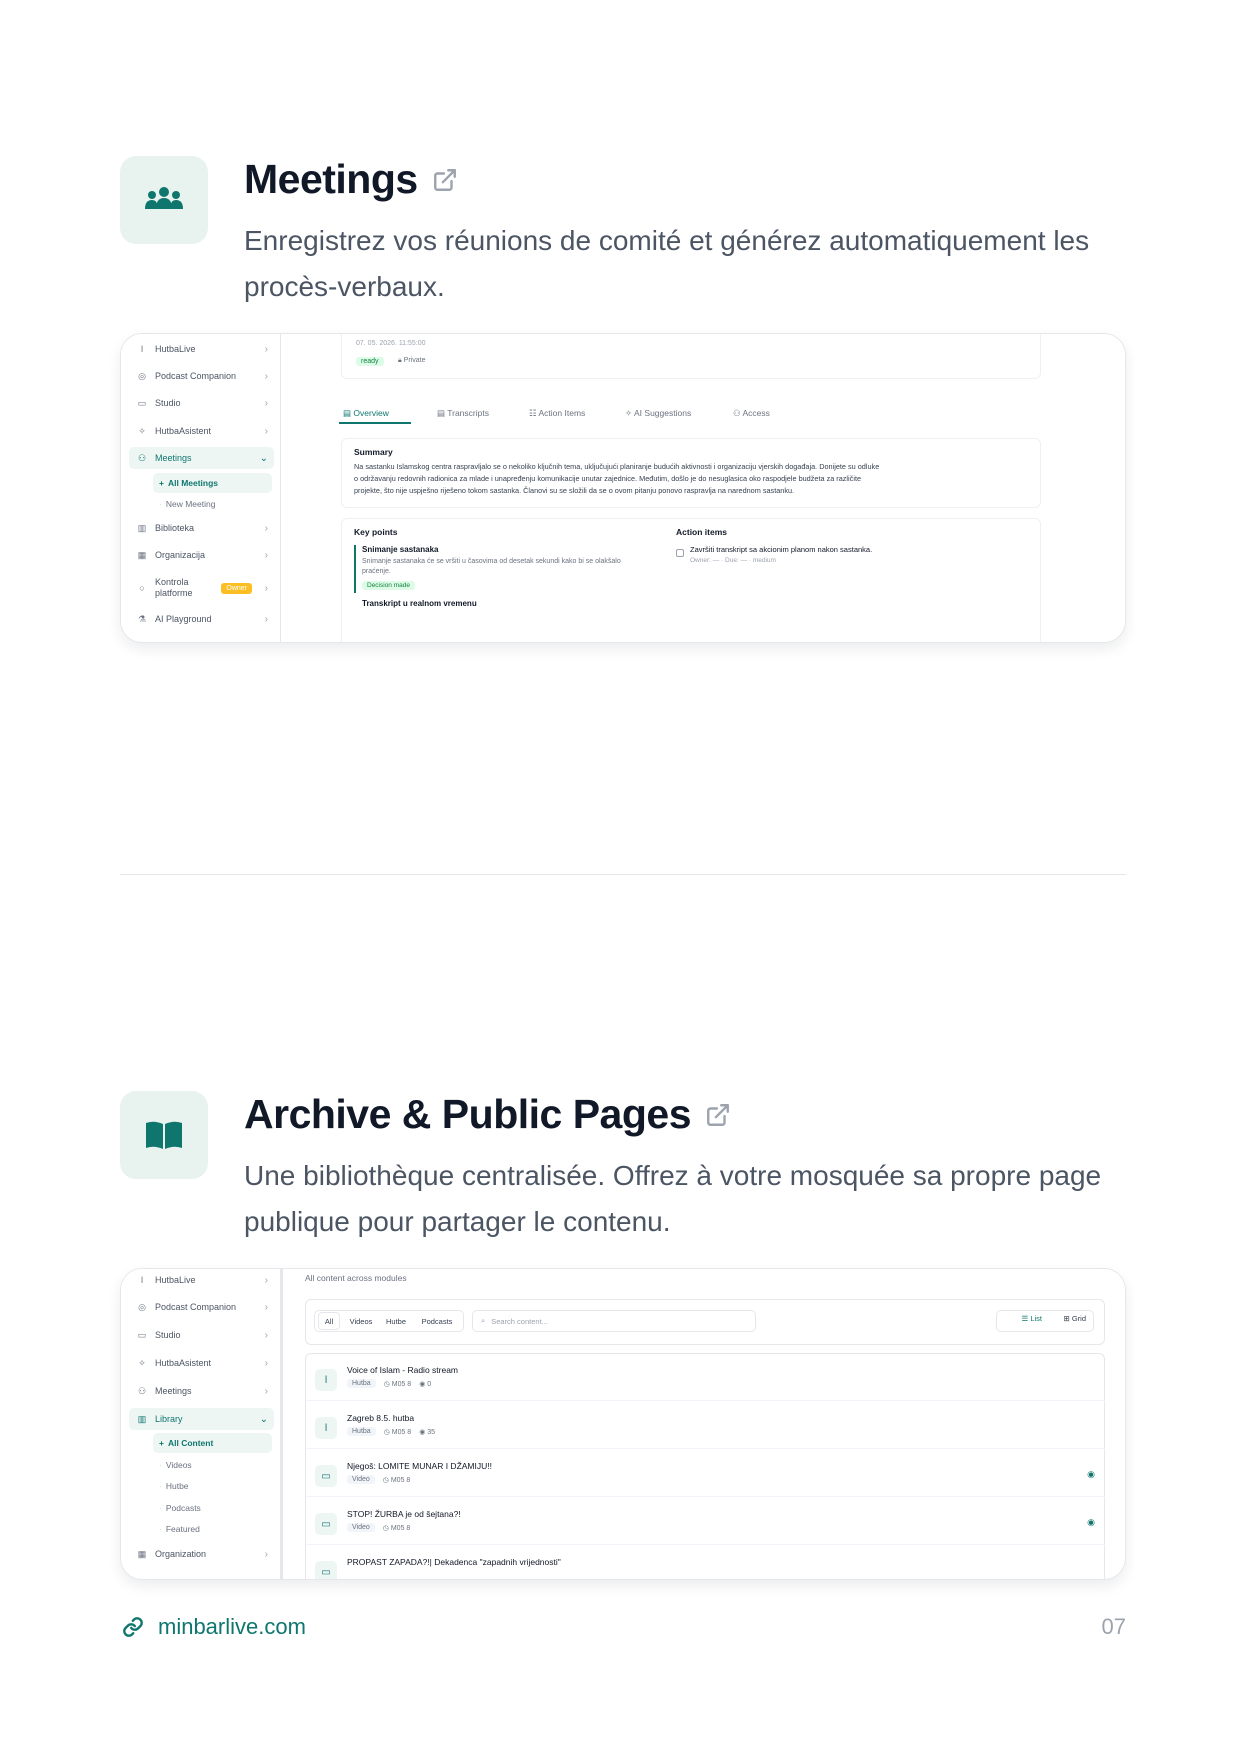 Image resolution: width=1242 pixels, height=1756 pixels. I want to click on meeting-header-card: 07. 05. 2026. 11:55:00 ready 🔒︎ Private, so click(691, 356).